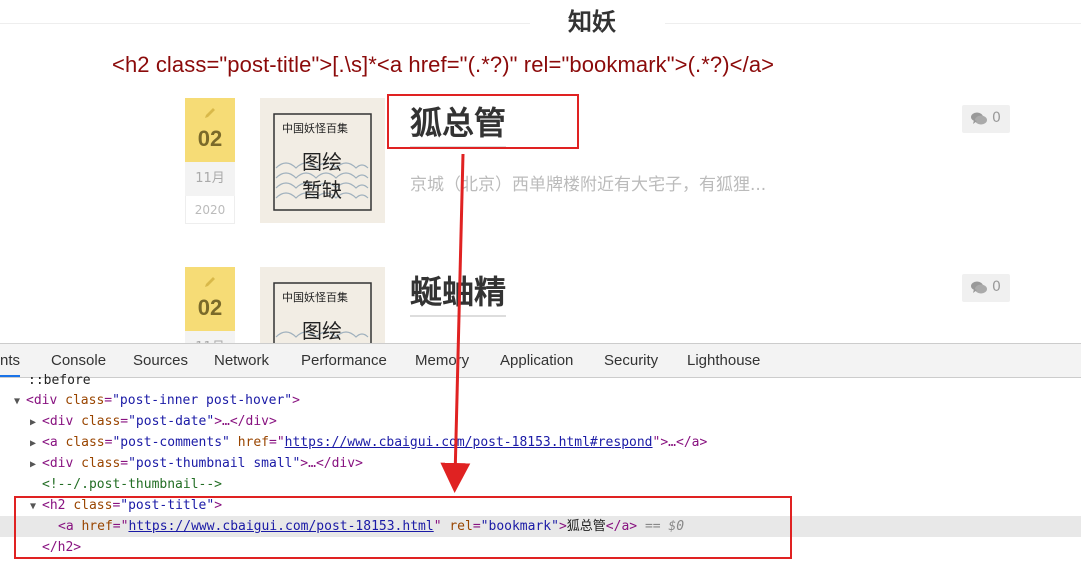 The height and width of the screenshot is (562, 1081). I want to click on dom-pseudo-before: ::before, so click(59, 380).